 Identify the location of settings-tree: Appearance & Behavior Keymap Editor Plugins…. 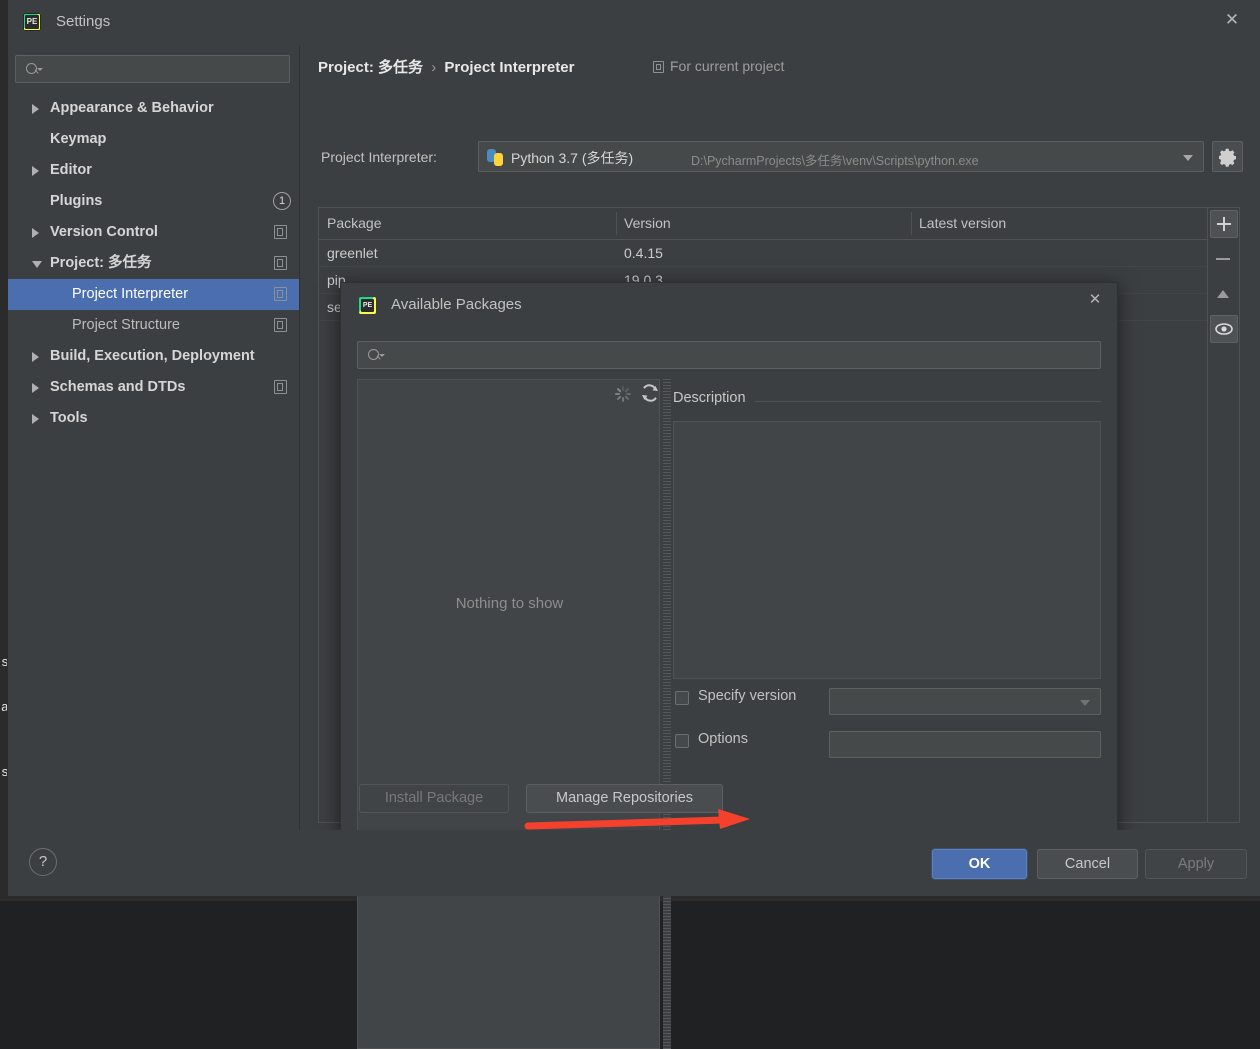
(153, 263).